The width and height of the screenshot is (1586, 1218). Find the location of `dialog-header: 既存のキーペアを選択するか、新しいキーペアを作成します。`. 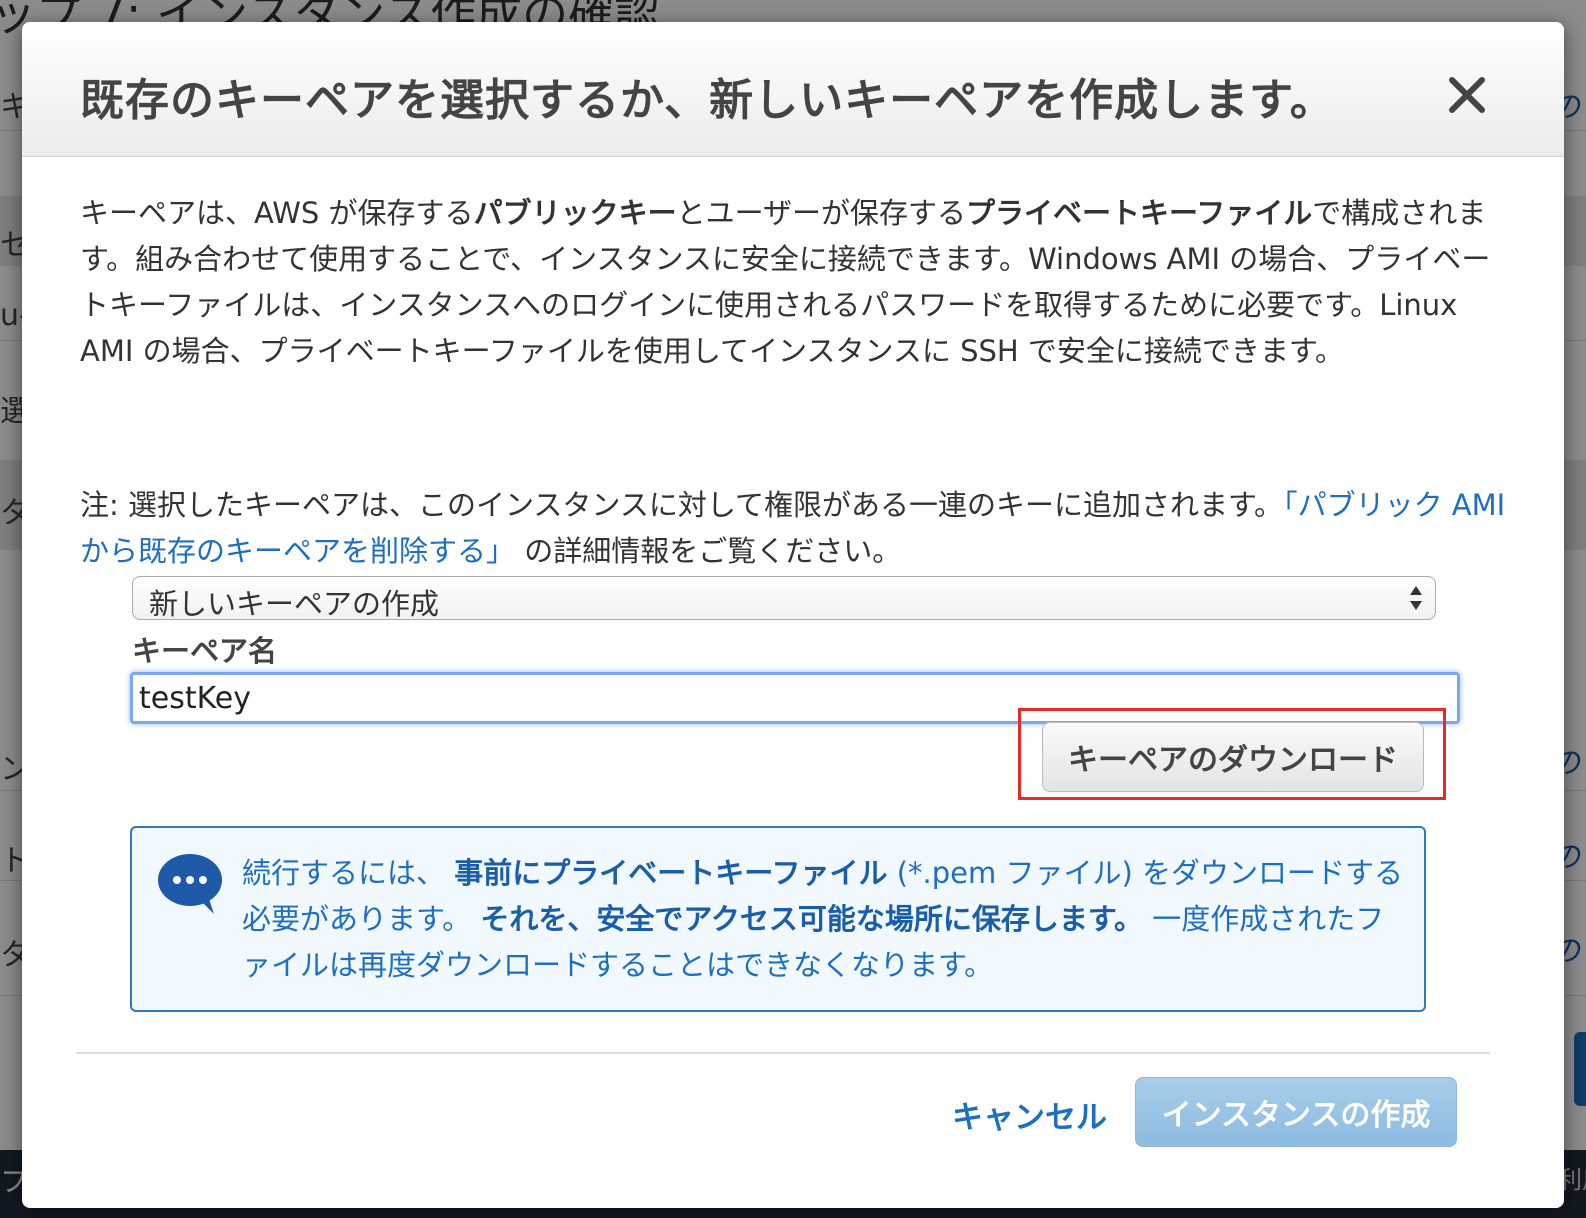

dialog-header: 既存のキーペアを選択するか、新しいキーペアを作成します。 is located at coordinates (793, 89).